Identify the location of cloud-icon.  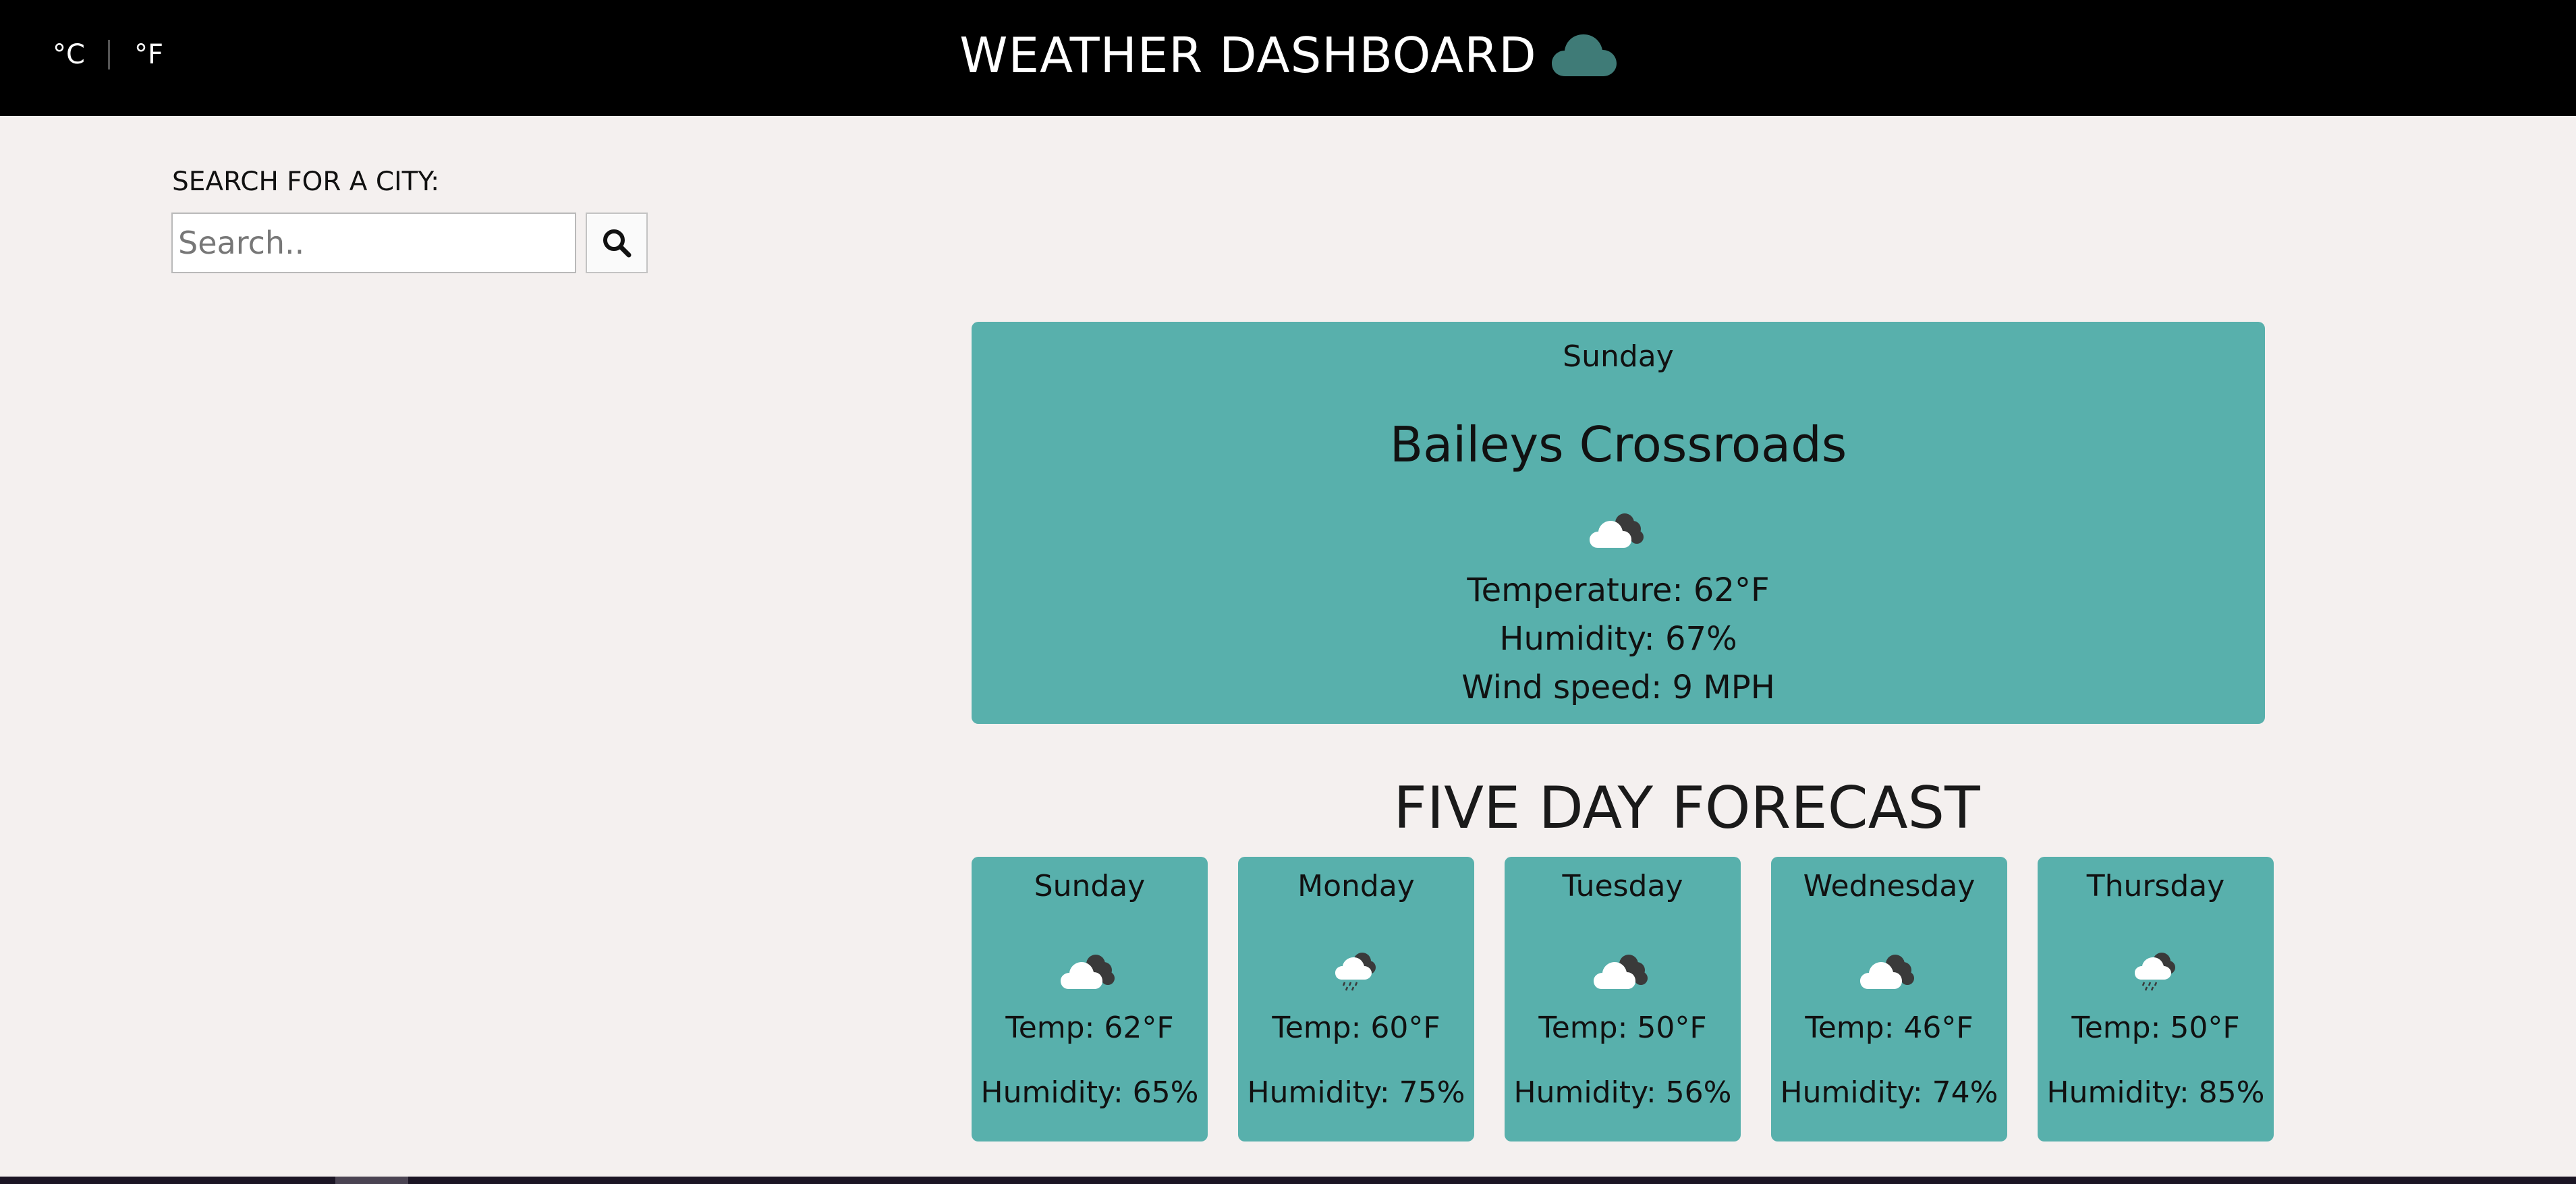
(1584, 55).